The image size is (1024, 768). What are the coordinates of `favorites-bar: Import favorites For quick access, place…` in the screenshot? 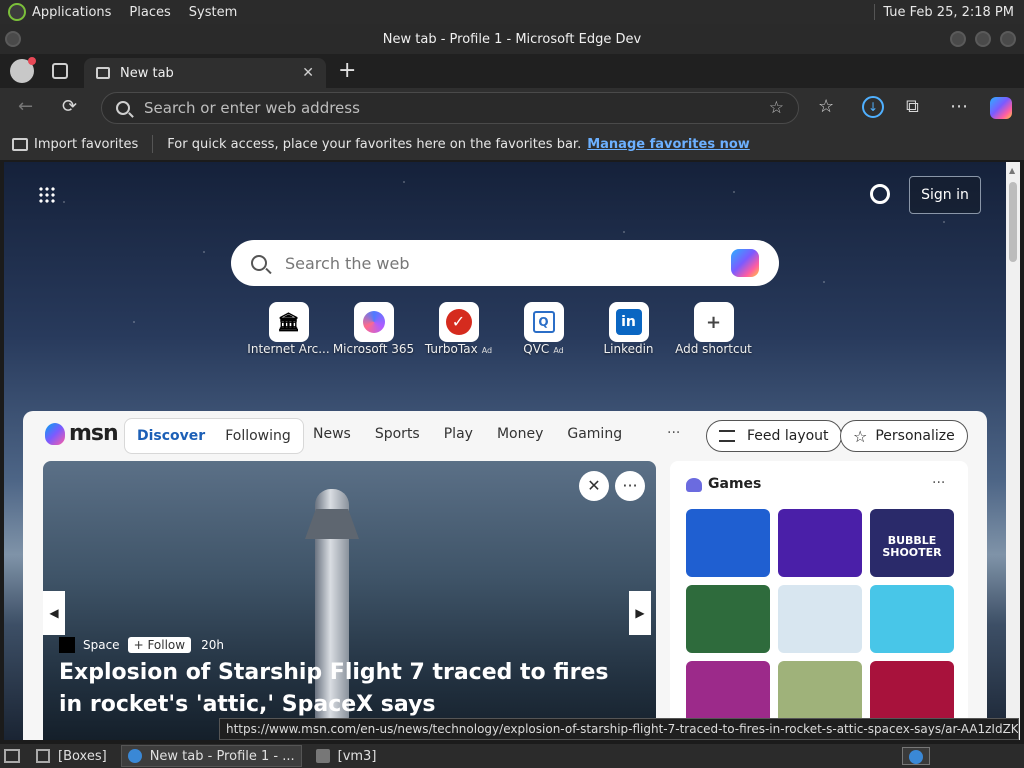 It's located at (512, 144).